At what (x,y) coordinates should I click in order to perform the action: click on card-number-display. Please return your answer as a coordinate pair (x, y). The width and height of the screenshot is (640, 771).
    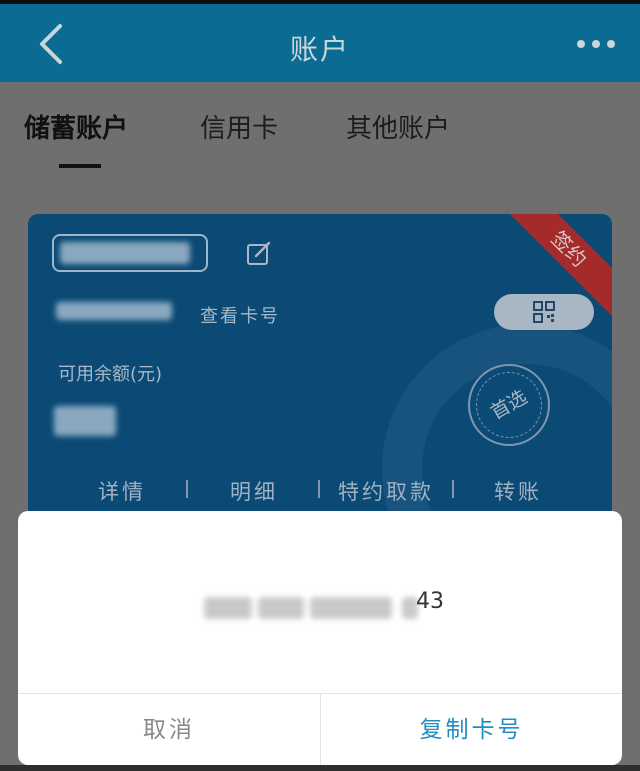
    Looking at the image, I should click on (320, 606).